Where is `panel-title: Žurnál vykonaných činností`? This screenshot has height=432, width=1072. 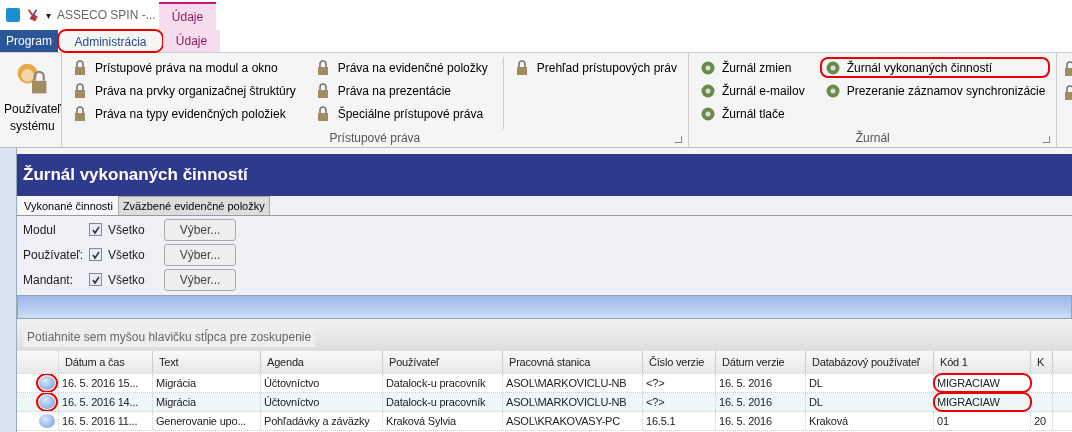
panel-title: Žurnál vykonaných činností is located at coordinates (544, 175).